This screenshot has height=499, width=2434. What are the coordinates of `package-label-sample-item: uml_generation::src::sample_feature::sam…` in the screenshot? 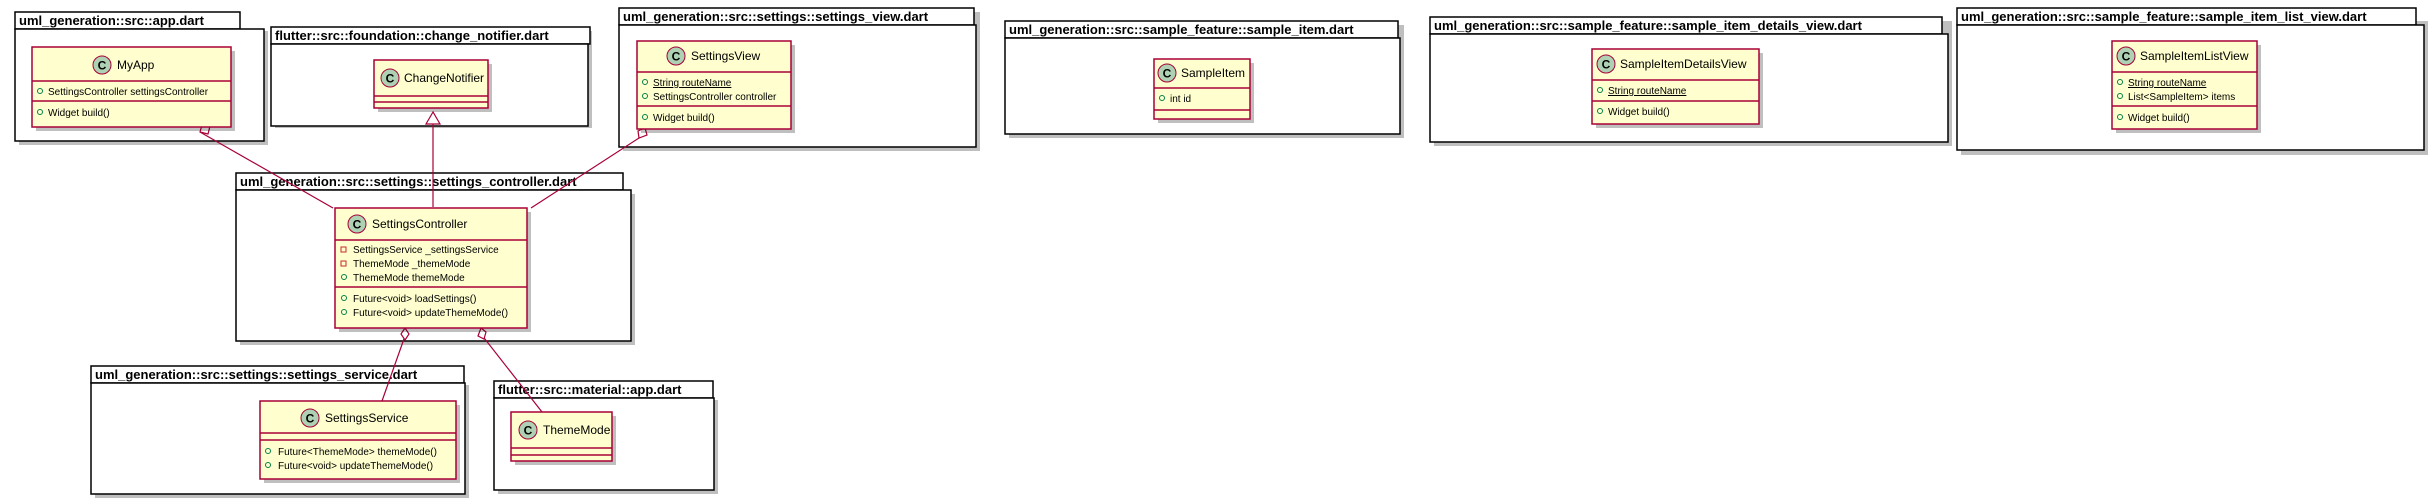 It's located at (1181, 29).